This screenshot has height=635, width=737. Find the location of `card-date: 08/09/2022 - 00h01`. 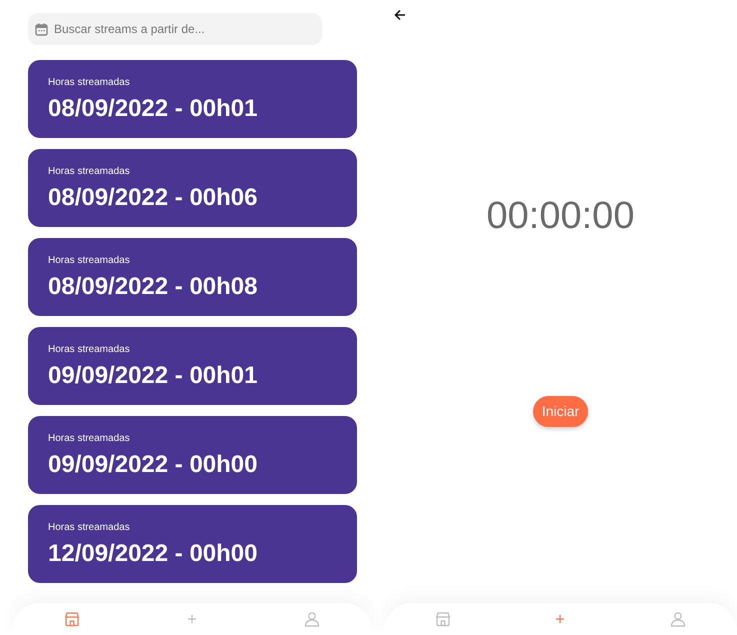

card-date: 08/09/2022 - 00h01 is located at coordinates (153, 109).